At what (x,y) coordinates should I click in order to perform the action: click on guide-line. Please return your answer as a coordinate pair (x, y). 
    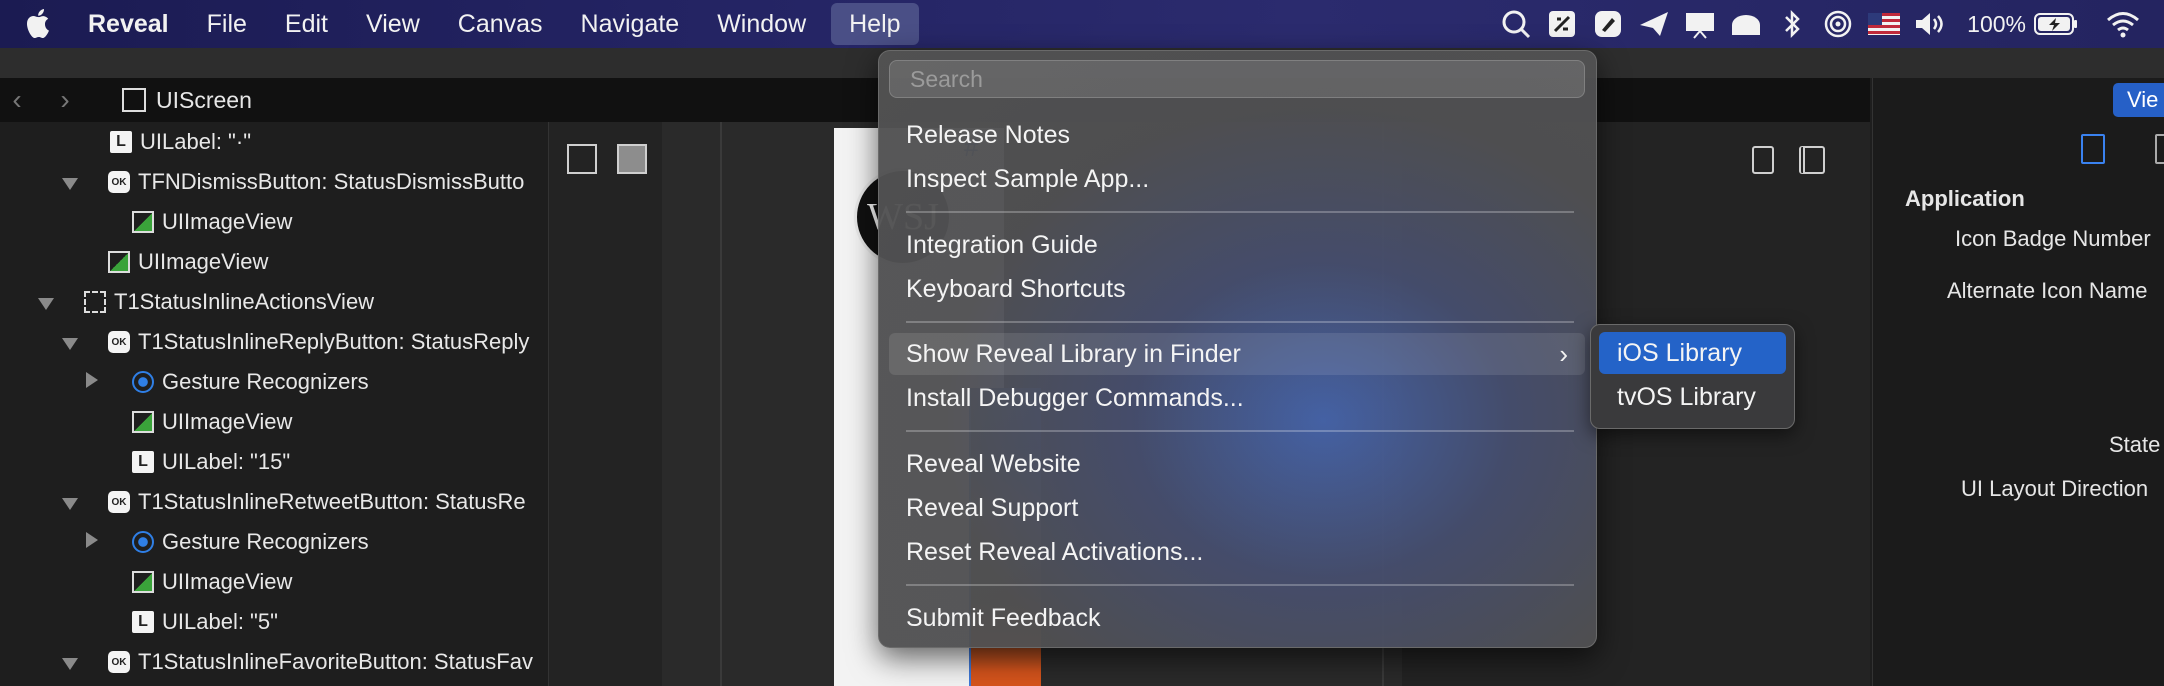
    Looking at the image, I should click on (721, 404).